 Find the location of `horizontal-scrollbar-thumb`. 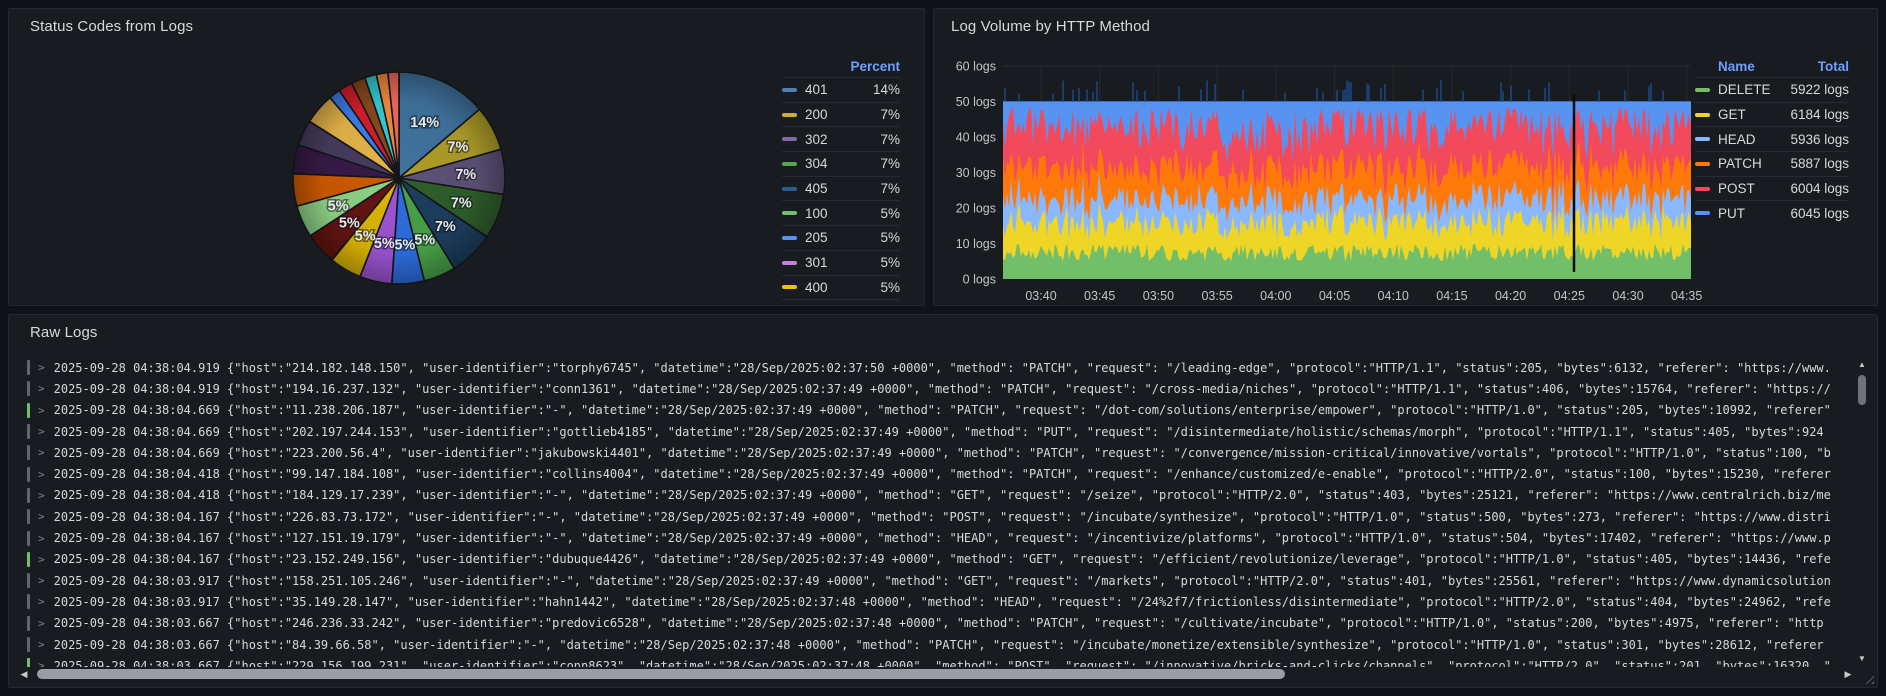

horizontal-scrollbar-thumb is located at coordinates (661, 674).